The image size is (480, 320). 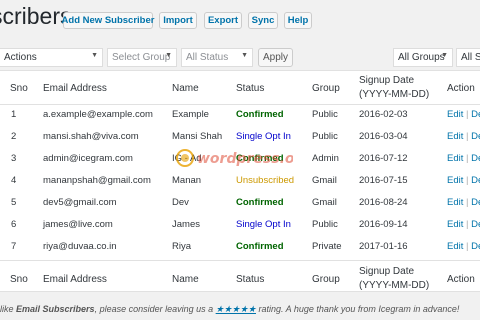 What do you see at coordinates (197, 136) in the screenshot?
I see `row-name: Mansi Shah` at bounding box center [197, 136].